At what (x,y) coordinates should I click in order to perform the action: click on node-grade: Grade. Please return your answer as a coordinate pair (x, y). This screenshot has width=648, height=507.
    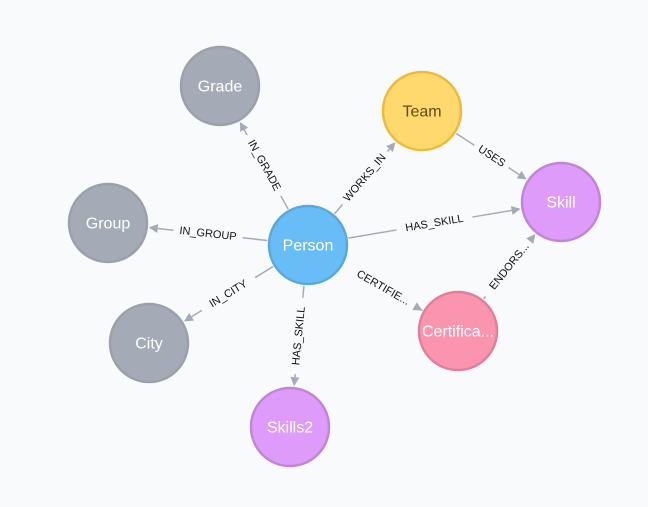
    Looking at the image, I should click on (220, 86).